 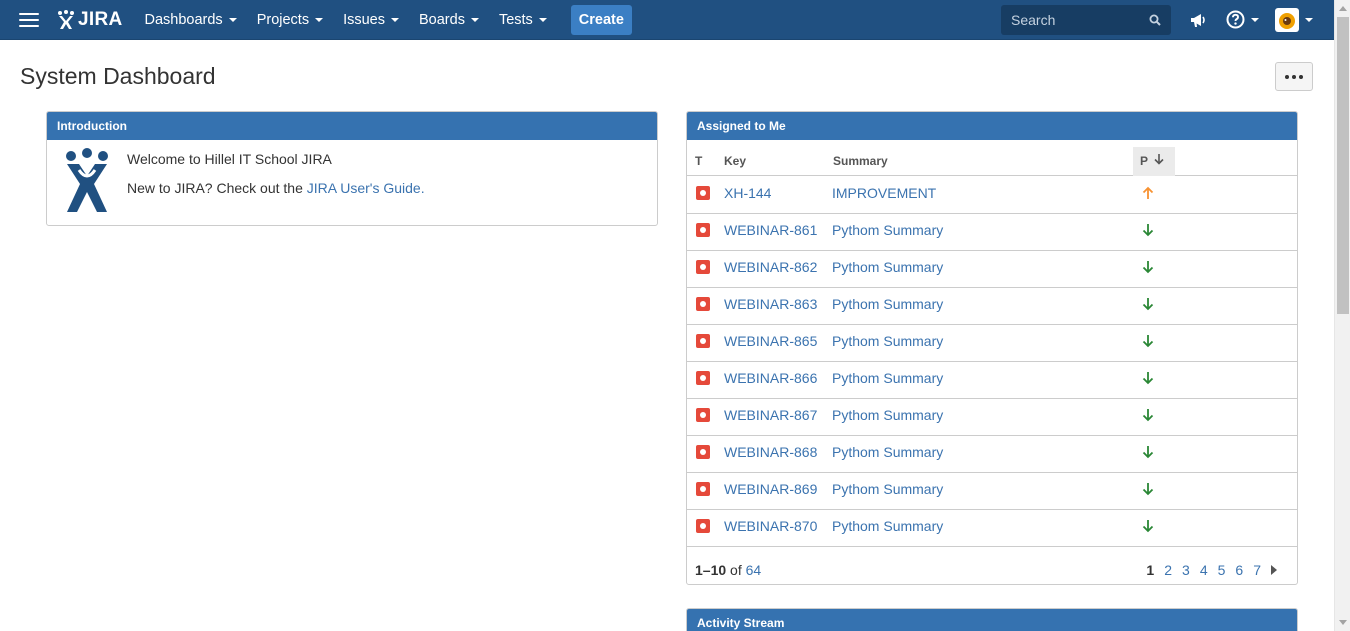 I want to click on sort-descending-icon, so click(x=1159, y=159).